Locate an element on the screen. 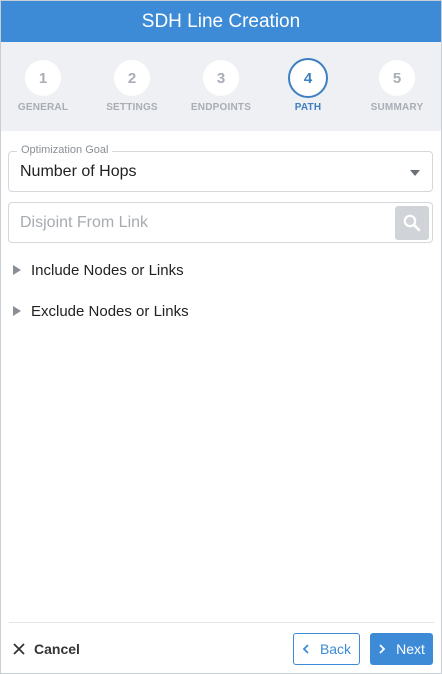  step-label: PATH is located at coordinates (308, 107).